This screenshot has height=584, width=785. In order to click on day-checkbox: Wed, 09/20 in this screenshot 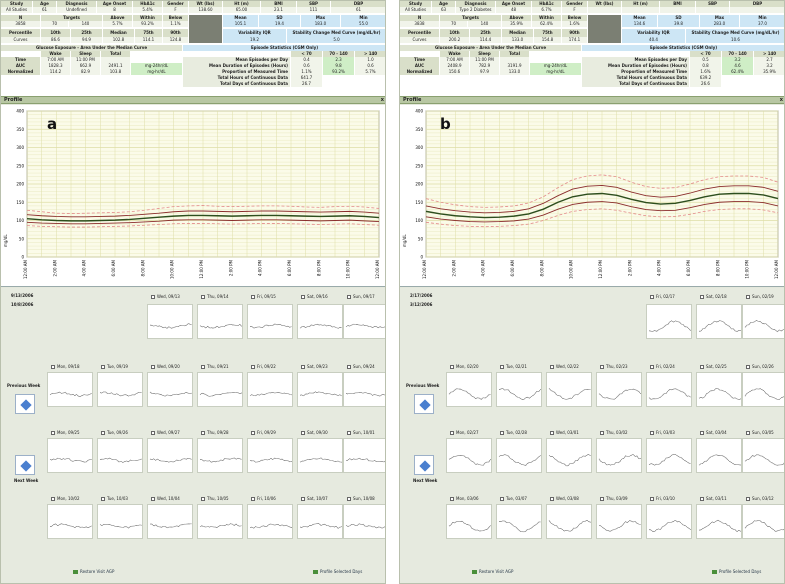, I will do `click(165, 367)`.